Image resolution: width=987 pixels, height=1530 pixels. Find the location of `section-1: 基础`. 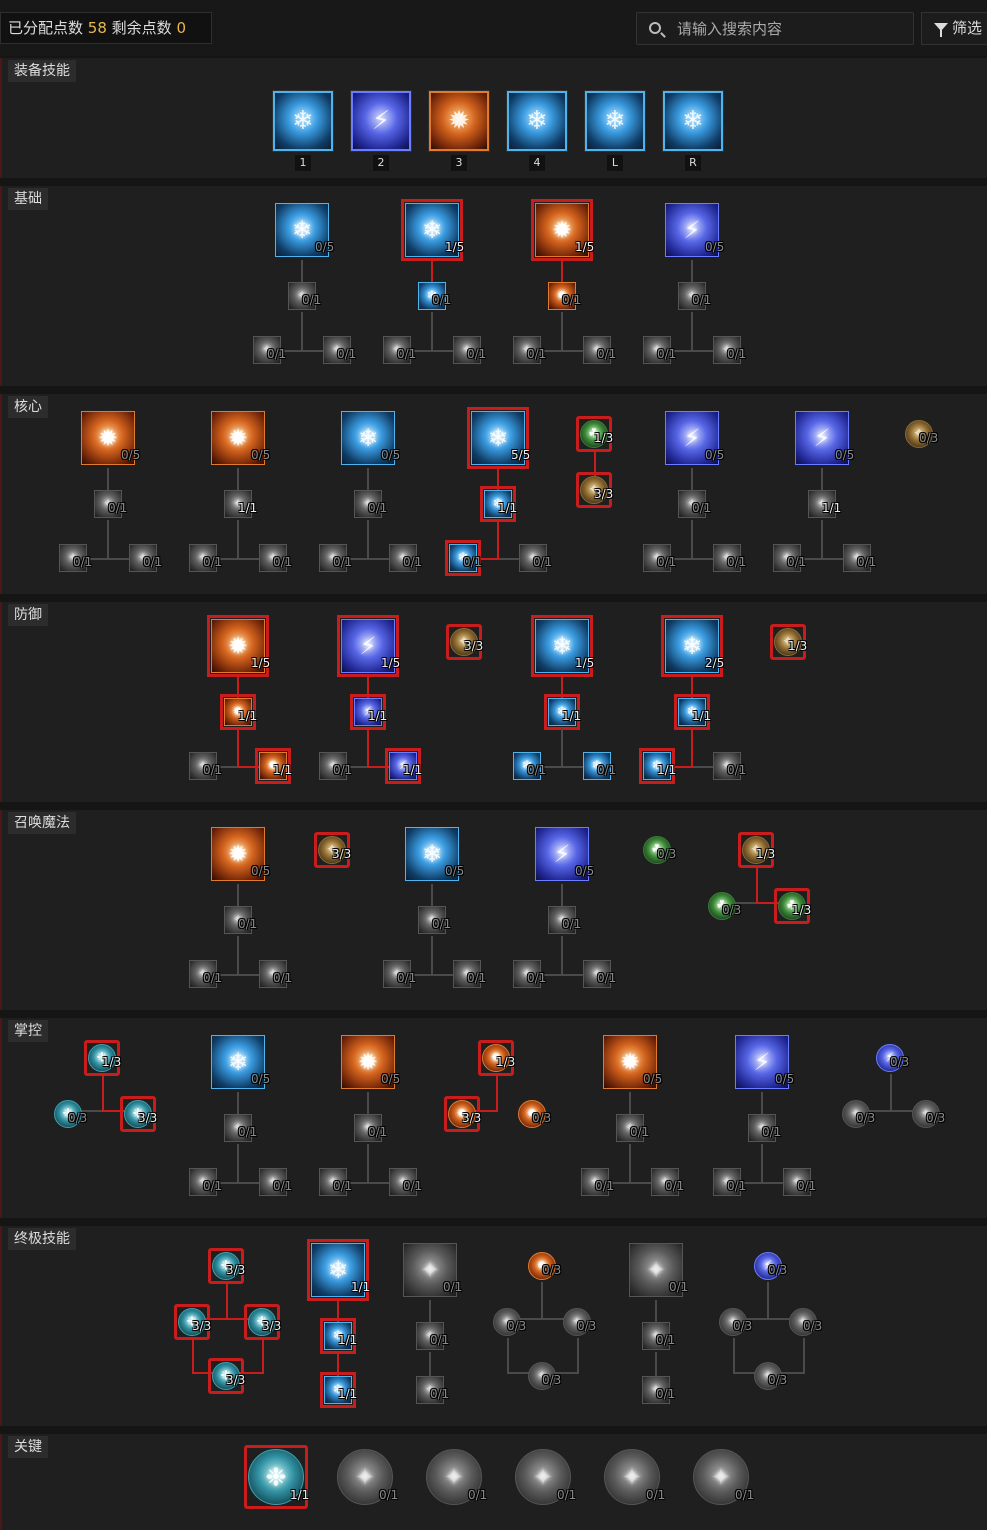

section-1: 基础 is located at coordinates (493, 286).